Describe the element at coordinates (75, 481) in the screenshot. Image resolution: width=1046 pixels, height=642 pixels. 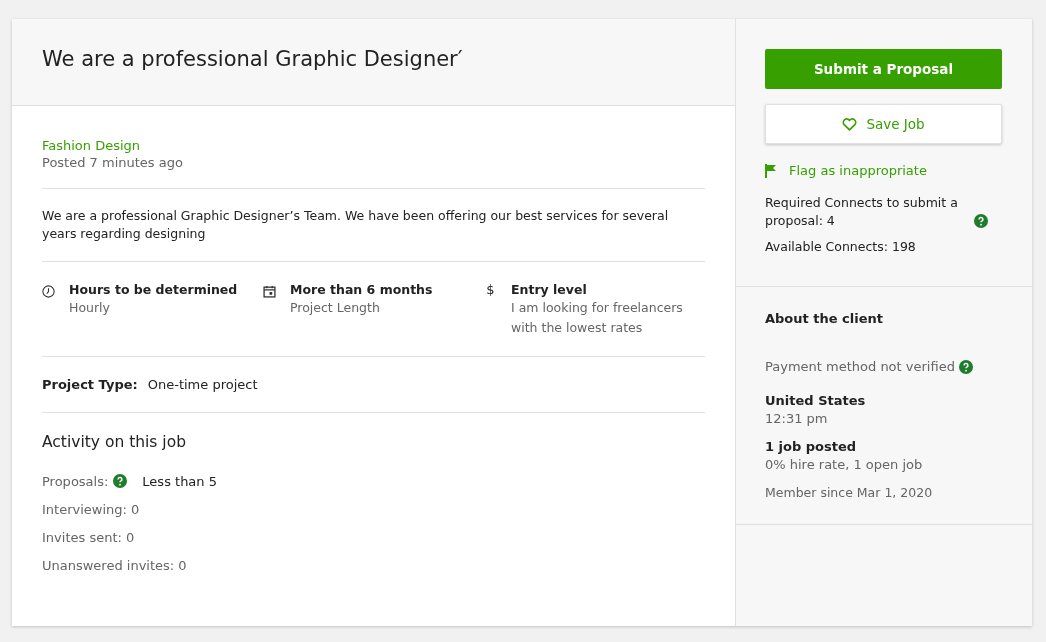
I see `activity-label: Proposals:` at that location.